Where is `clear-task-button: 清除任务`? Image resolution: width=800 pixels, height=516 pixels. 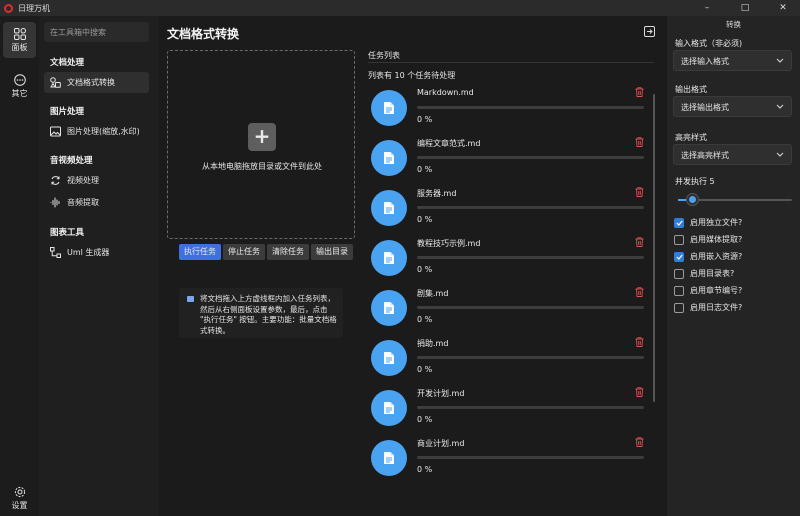 clear-task-button: 清除任务 is located at coordinates (288, 252).